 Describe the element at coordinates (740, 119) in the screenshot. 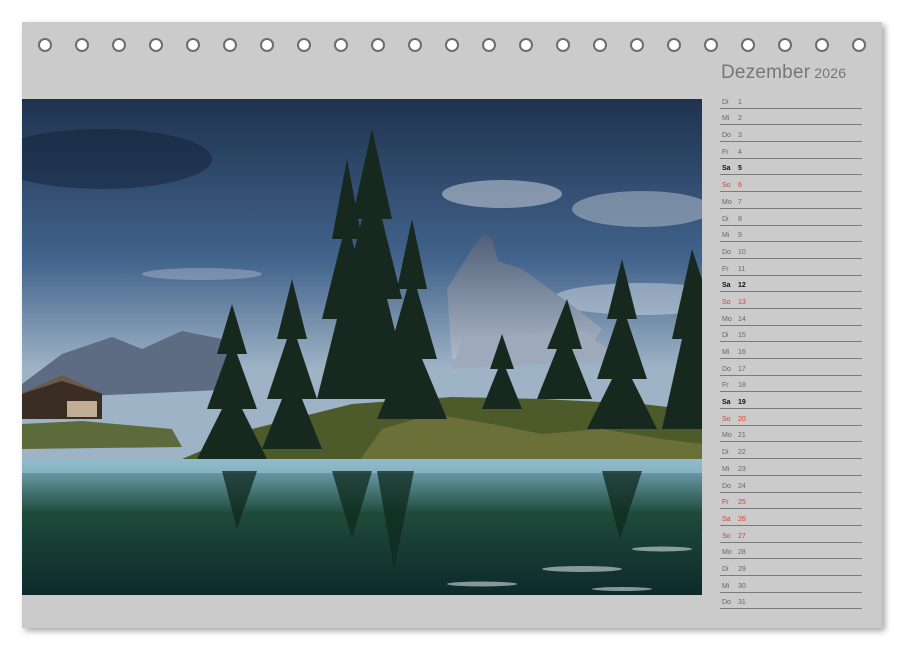

I see `day-number: 2` at that location.